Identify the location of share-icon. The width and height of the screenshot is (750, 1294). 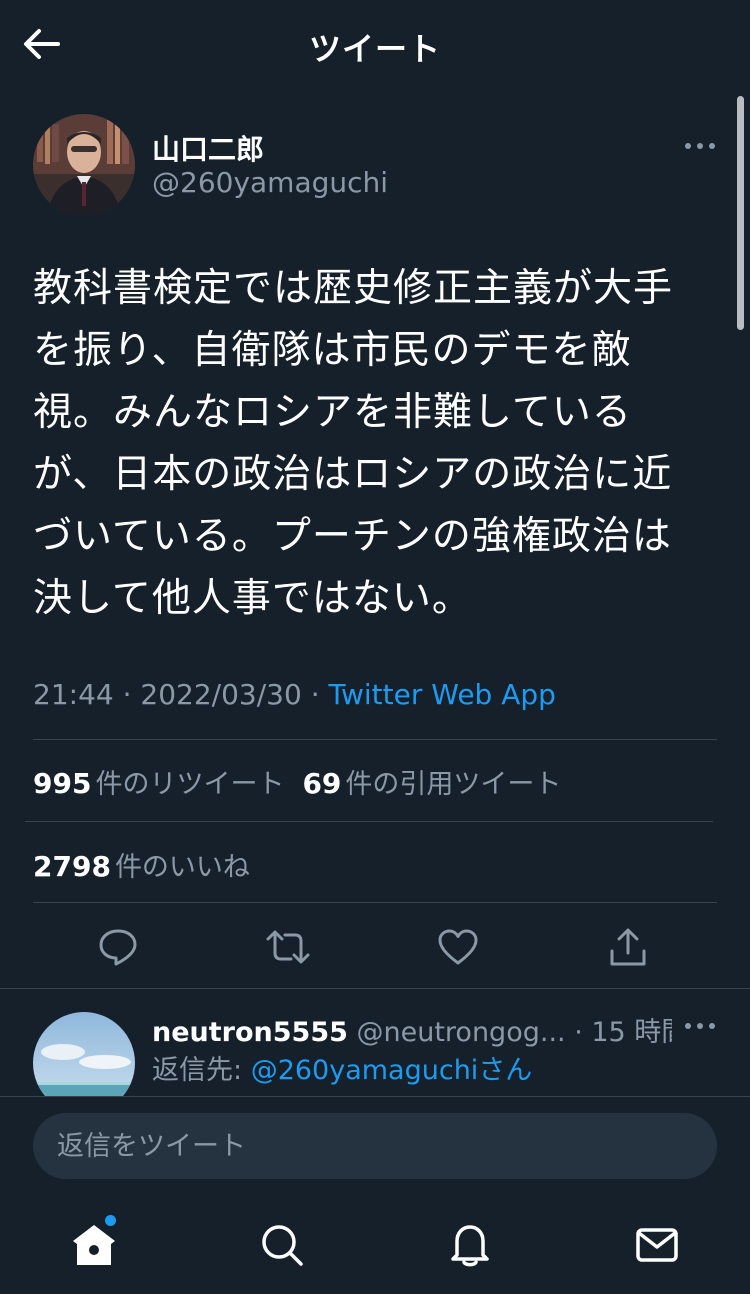
(628, 947).